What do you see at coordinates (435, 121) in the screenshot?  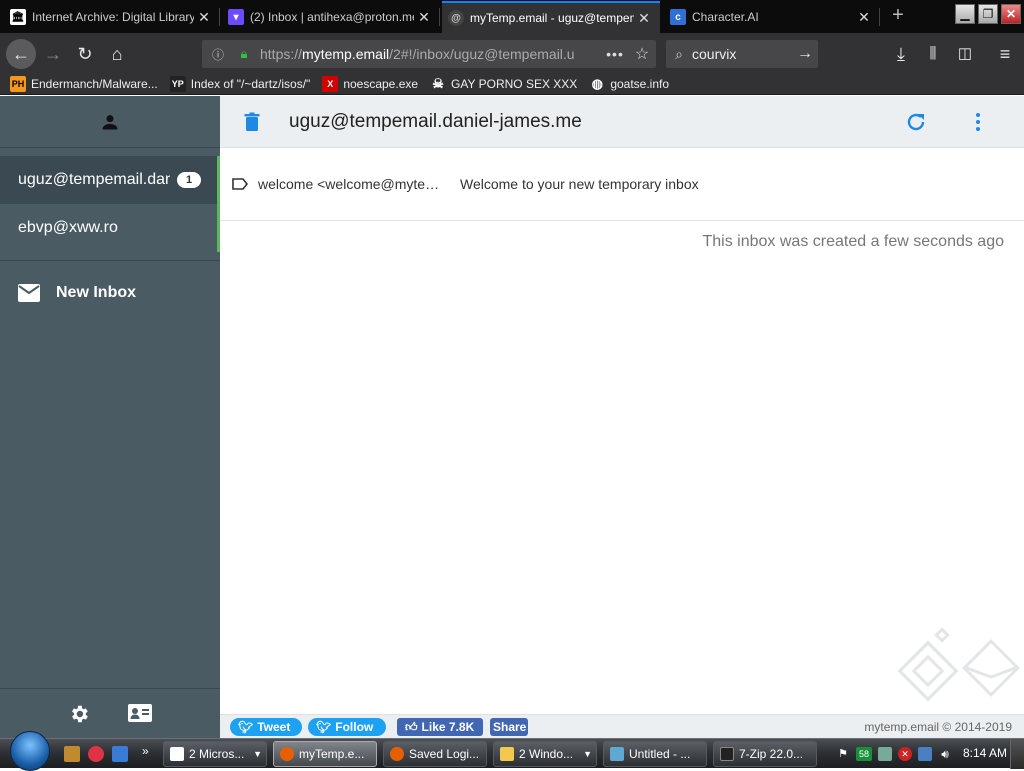 I see `mailbox-address-title: uguz@tempemail.daniel-james.me` at bounding box center [435, 121].